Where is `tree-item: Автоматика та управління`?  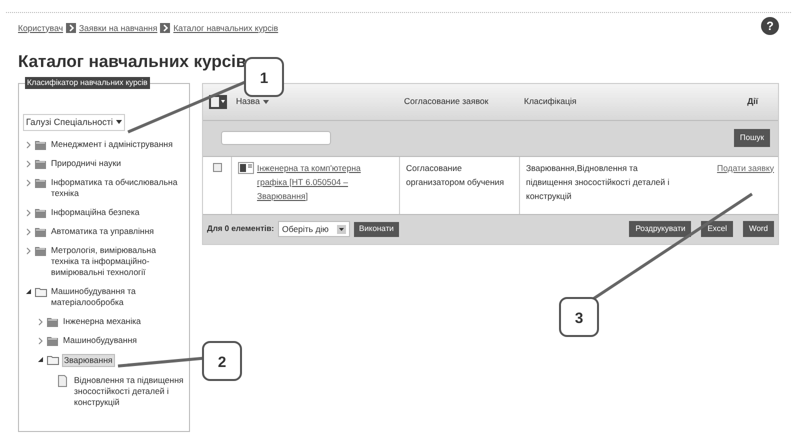
tree-item: Автоматика та управління is located at coordinates (102, 231).